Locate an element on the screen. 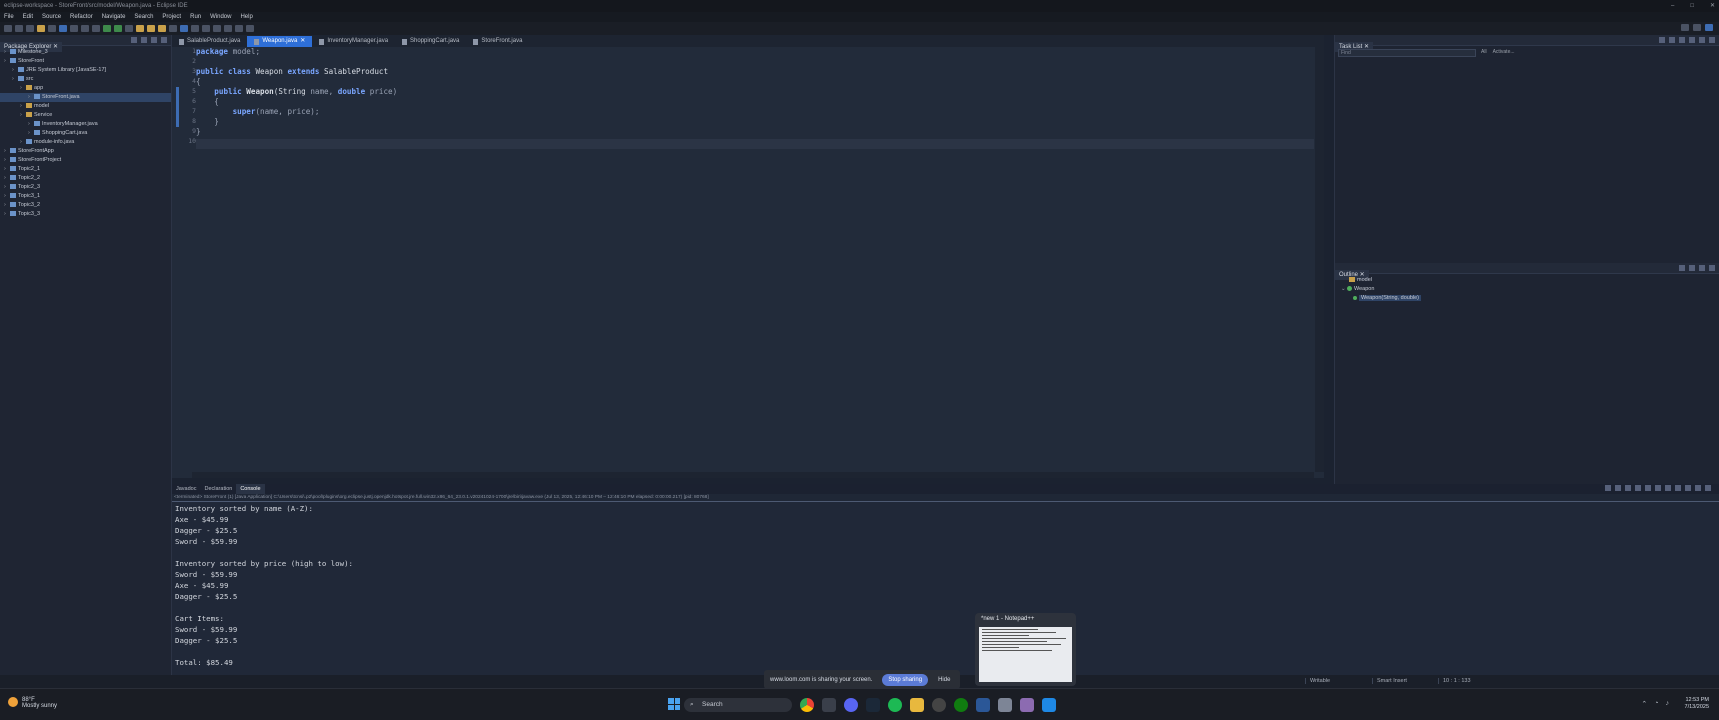 This screenshot has width=1719, height=720. taskbar-clock: 12:53 PM 7/13/2025 is located at coordinates (1697, 704).